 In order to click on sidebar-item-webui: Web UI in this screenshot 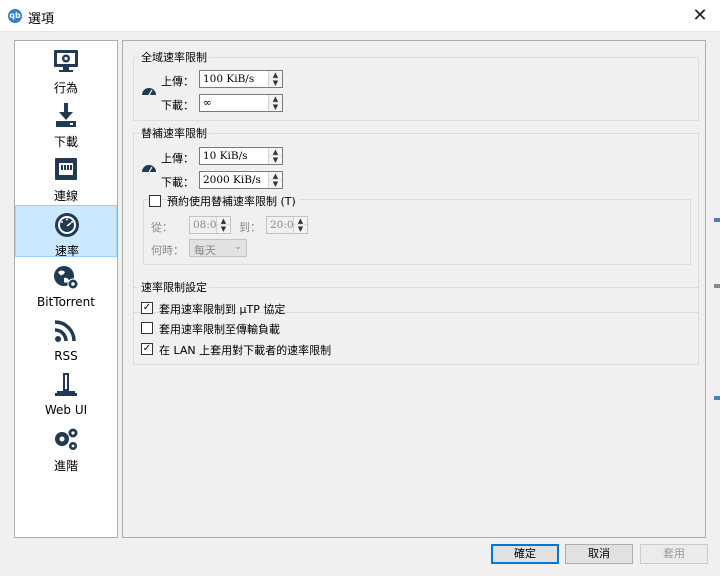, I will do `click(66, 393)`.